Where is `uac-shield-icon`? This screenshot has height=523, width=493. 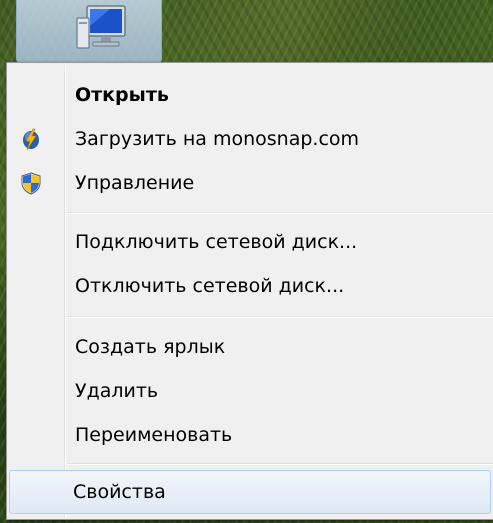
uac-shield-icon is located at coordinates (31, 183).